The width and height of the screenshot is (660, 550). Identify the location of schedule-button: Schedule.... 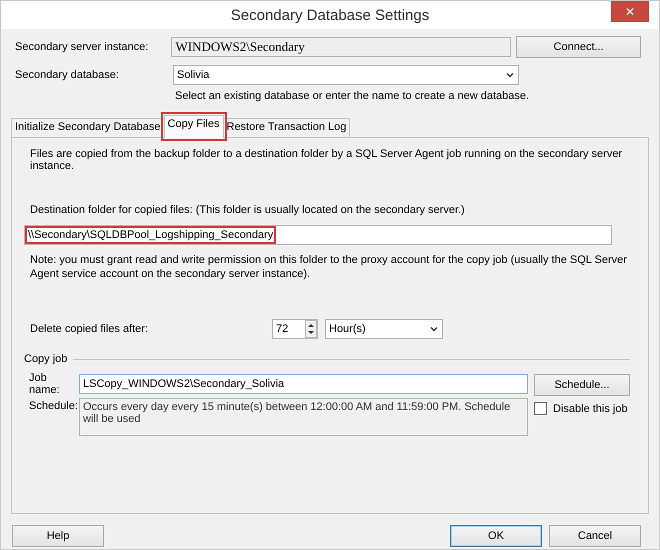
(582, 385).